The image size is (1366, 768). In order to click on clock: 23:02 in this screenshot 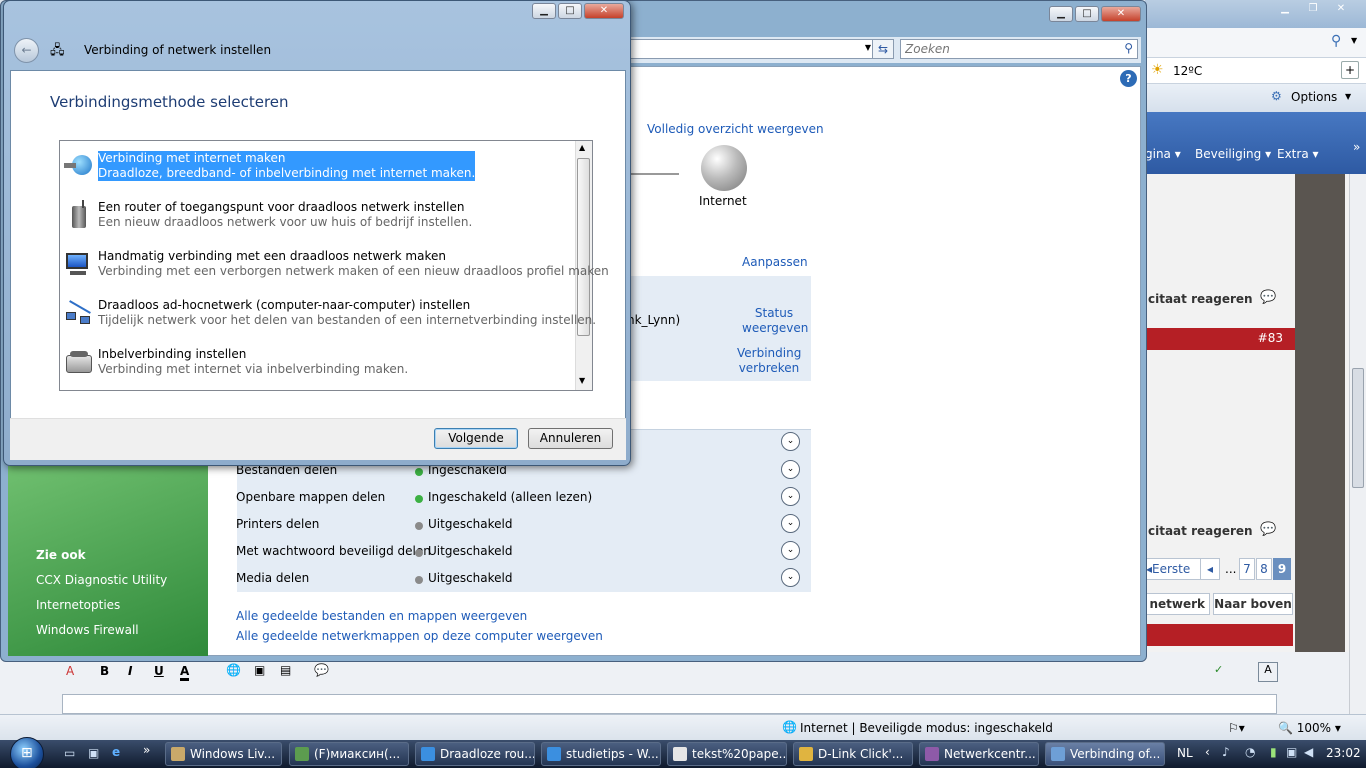, I will do `click(1343, 753)`.